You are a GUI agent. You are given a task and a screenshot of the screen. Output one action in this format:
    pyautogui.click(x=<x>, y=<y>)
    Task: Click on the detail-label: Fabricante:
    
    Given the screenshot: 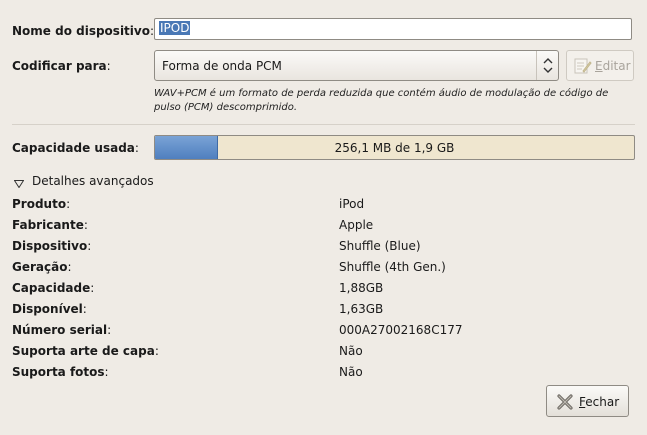 What is the action you would take?
    pyautogui.click(x=50, y=225)
    